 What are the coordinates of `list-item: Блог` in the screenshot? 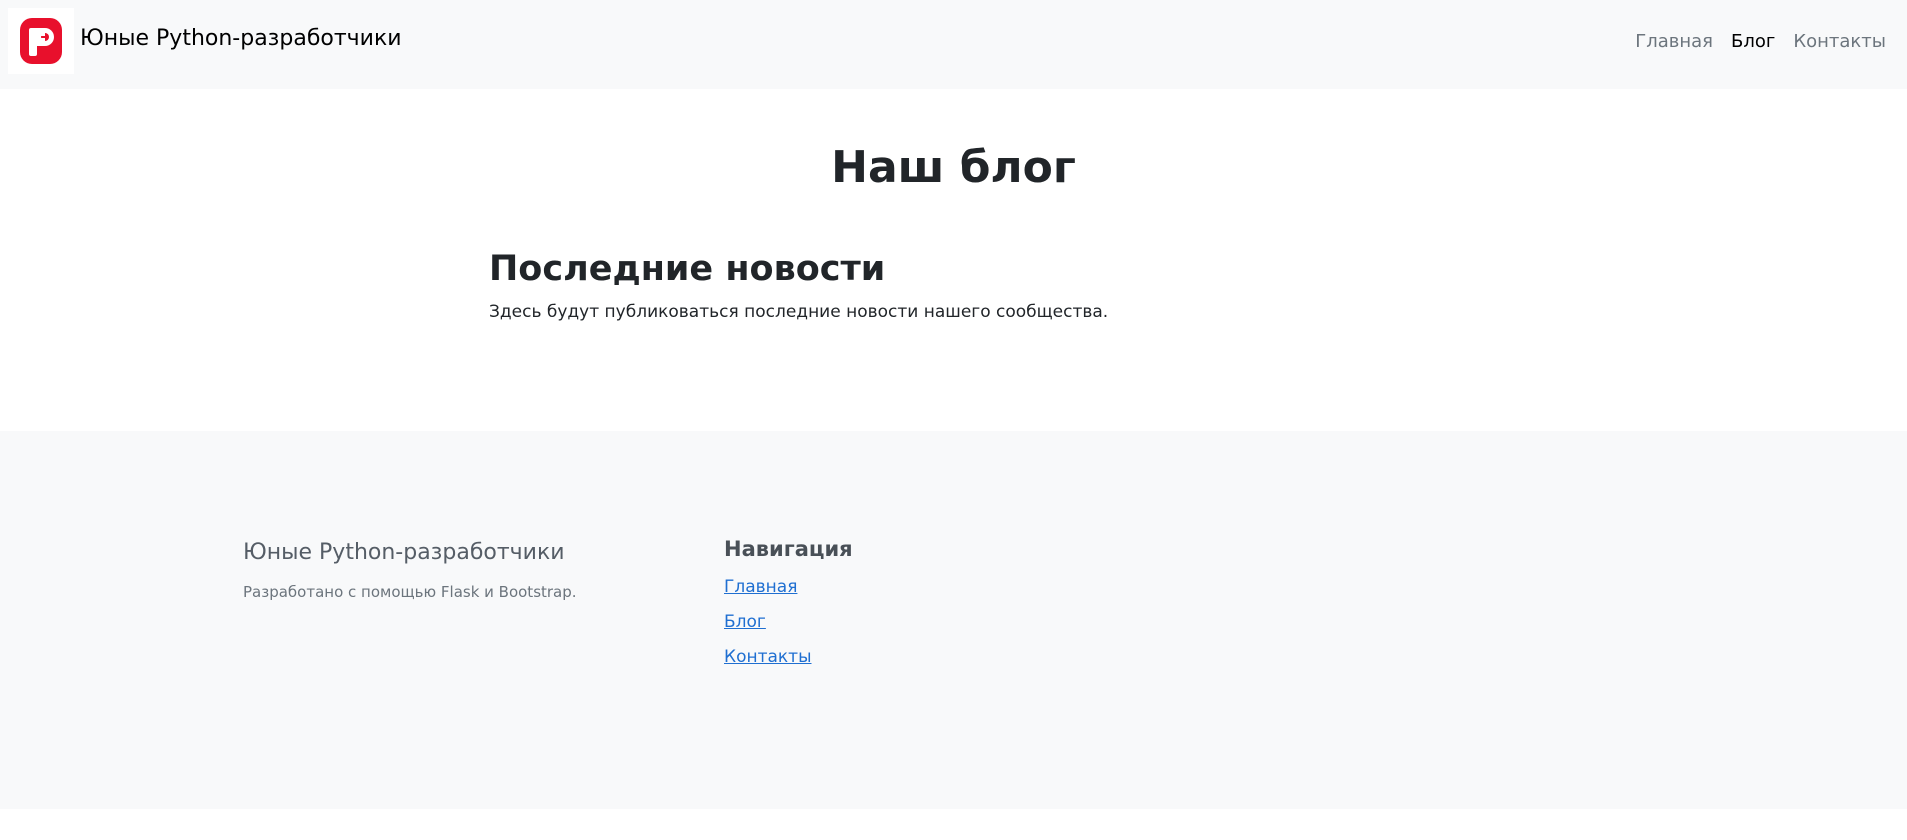 It's located at (768, 629).